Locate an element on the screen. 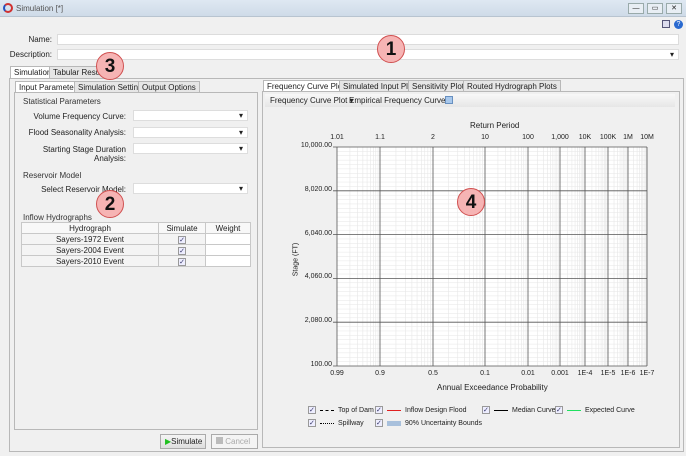 The height and width of the screenshot is (456, 686). y-tick-label: 100.00 is located at coordinates (321, 364).